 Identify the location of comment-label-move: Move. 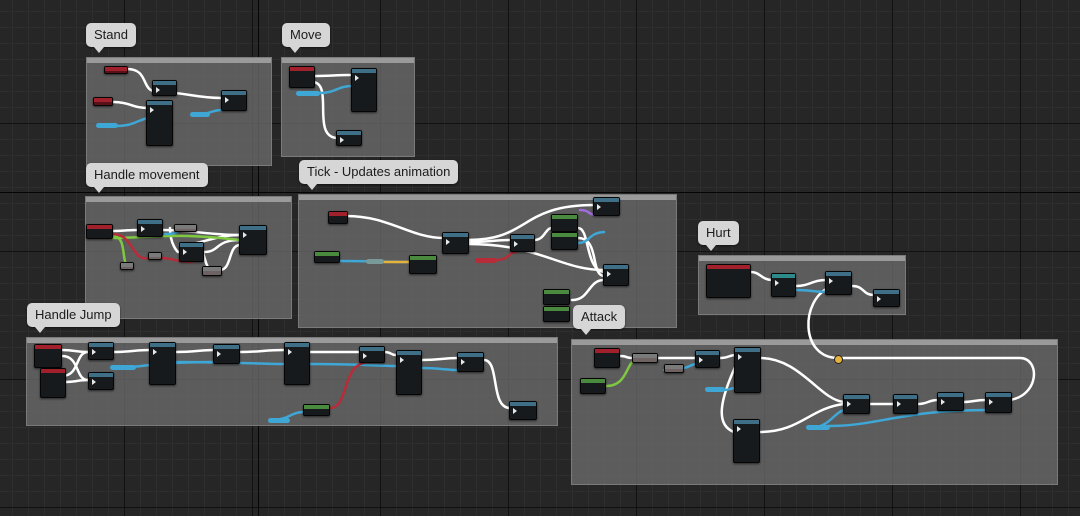
(306, 38).